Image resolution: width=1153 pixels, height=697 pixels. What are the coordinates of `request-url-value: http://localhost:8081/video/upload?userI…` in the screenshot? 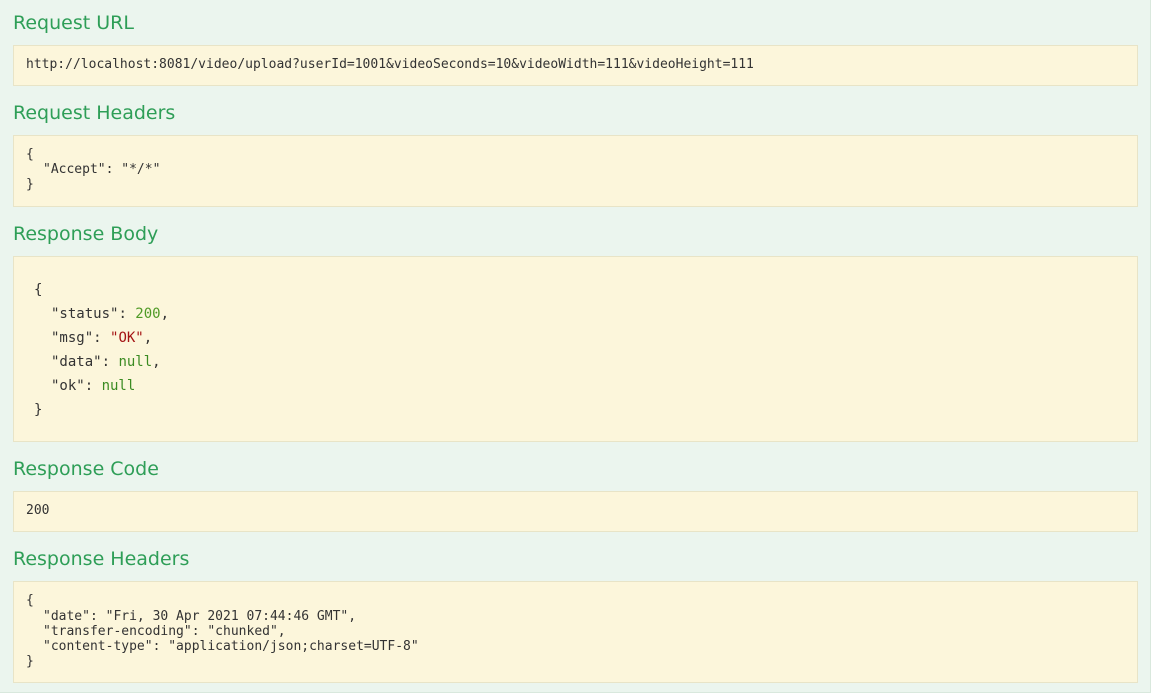 It's located at (390, 65).